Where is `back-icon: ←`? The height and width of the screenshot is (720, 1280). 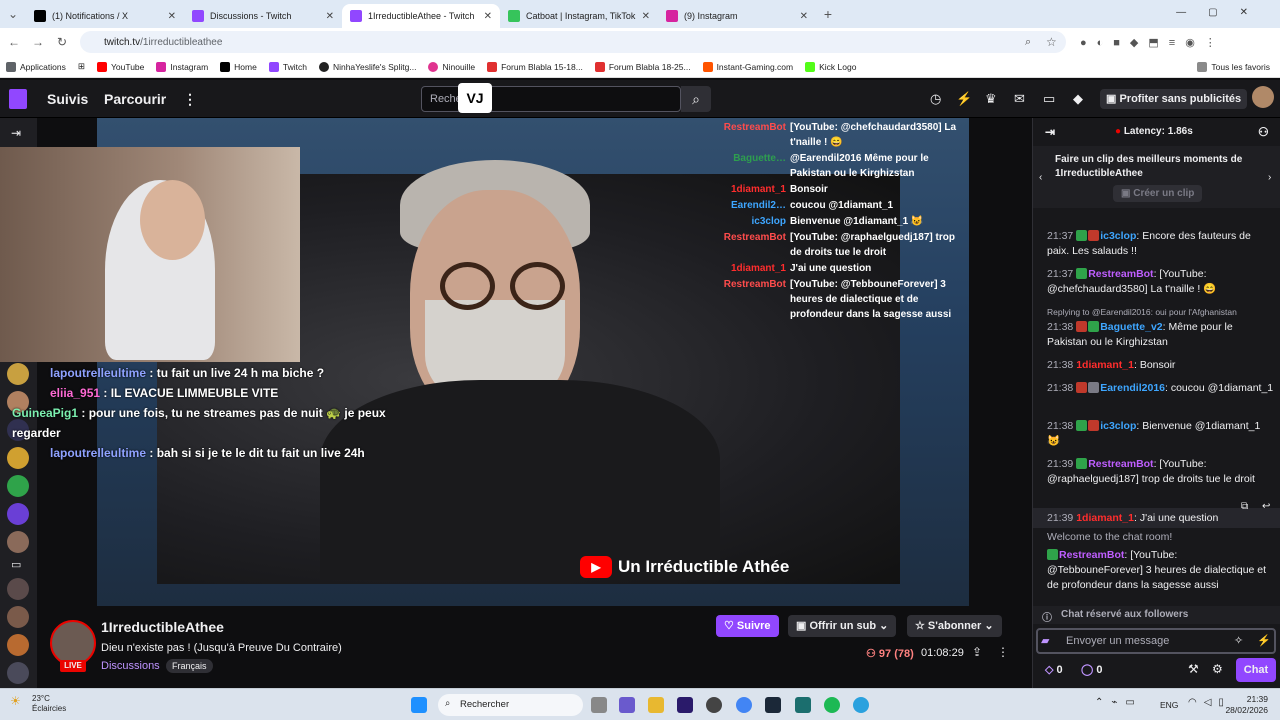
back-icon: ← is located at coordinates (14, 42).